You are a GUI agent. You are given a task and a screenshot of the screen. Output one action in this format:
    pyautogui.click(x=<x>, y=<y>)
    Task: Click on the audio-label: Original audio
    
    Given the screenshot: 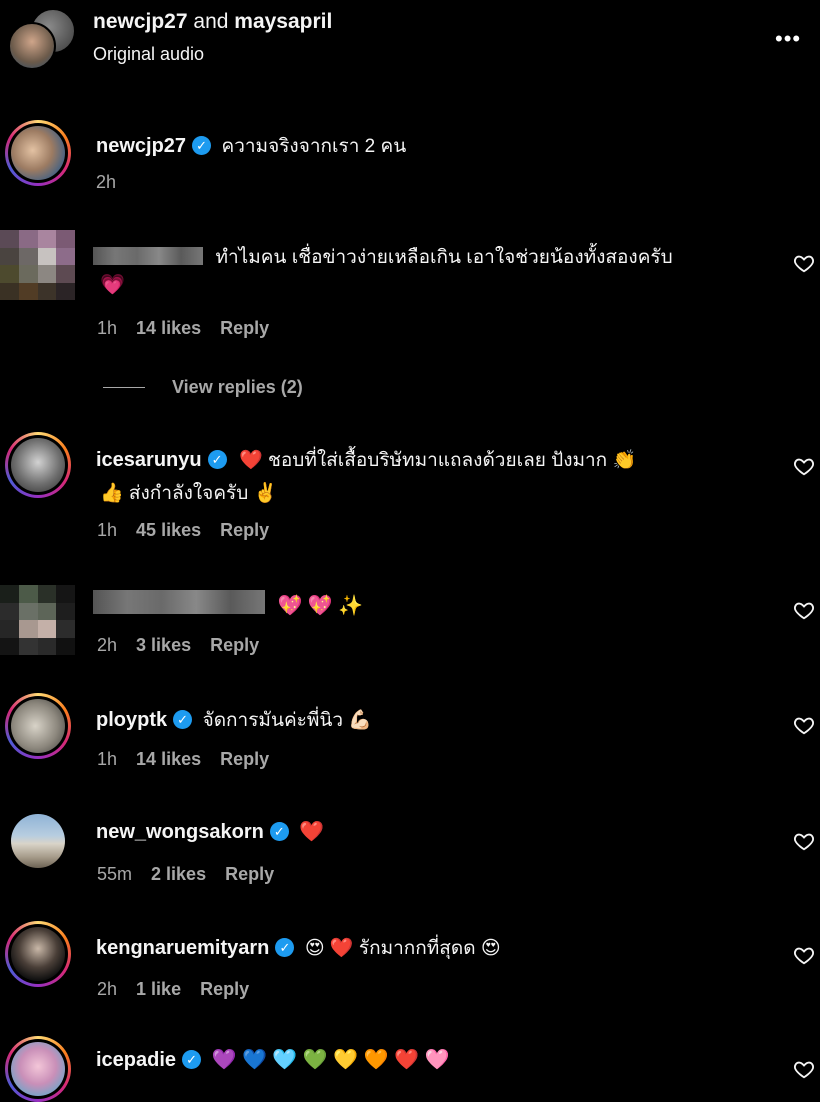 What is the action you would take?
    pyautogui.click(x=148, y=54)
    